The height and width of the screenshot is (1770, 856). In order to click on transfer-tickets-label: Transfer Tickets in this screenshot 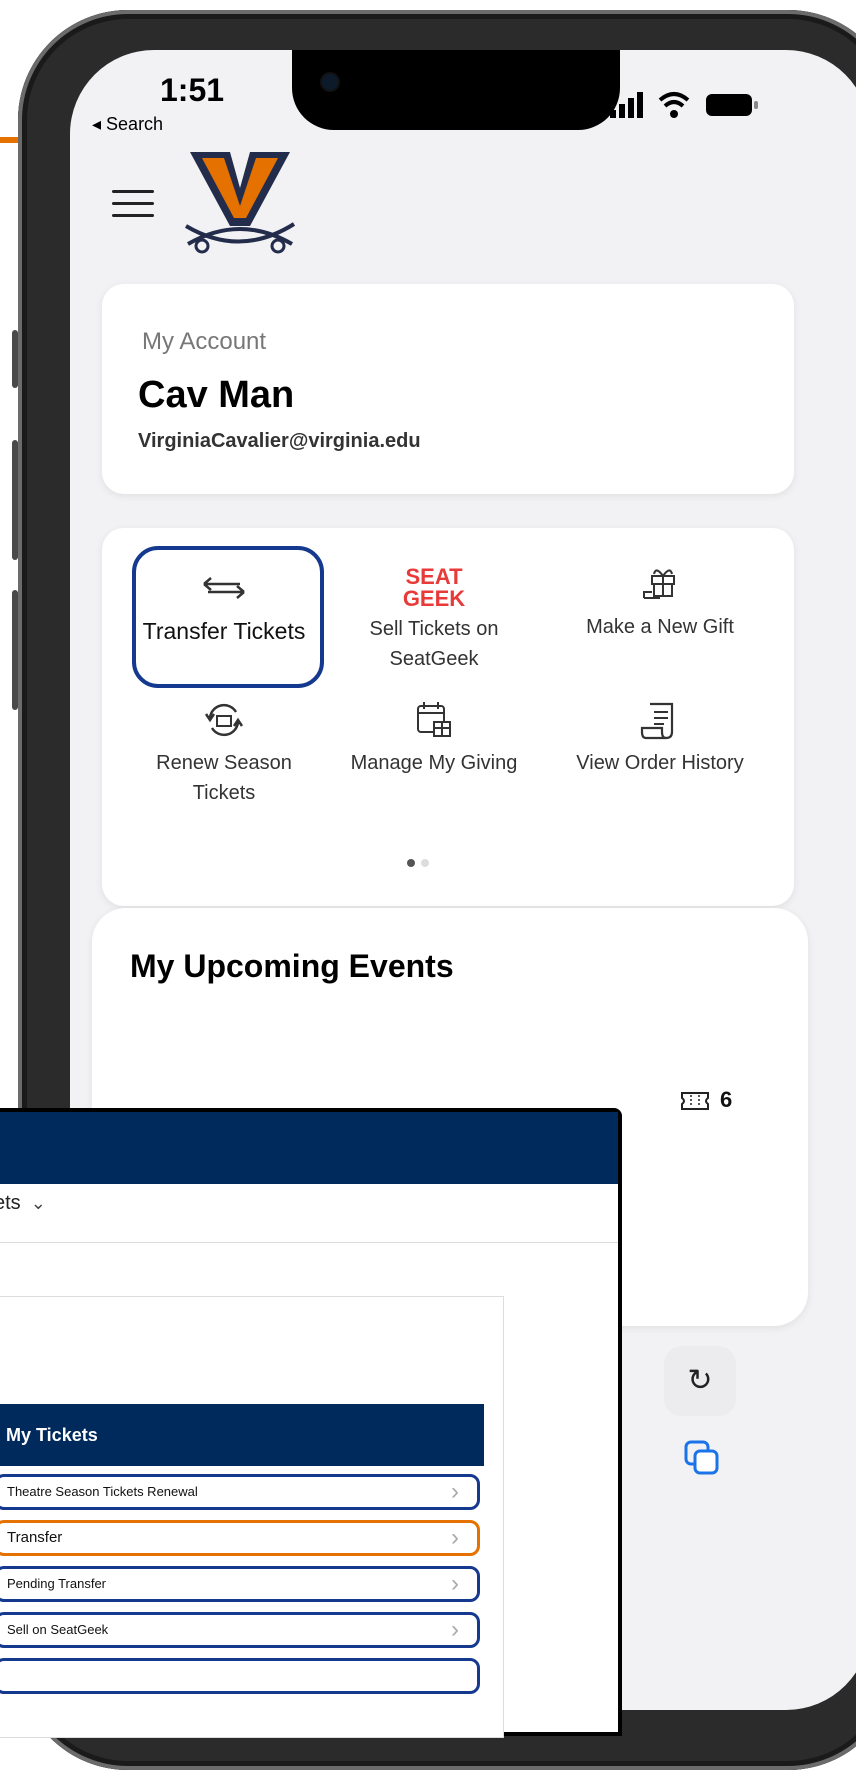, I will do `click(224, 631)`.